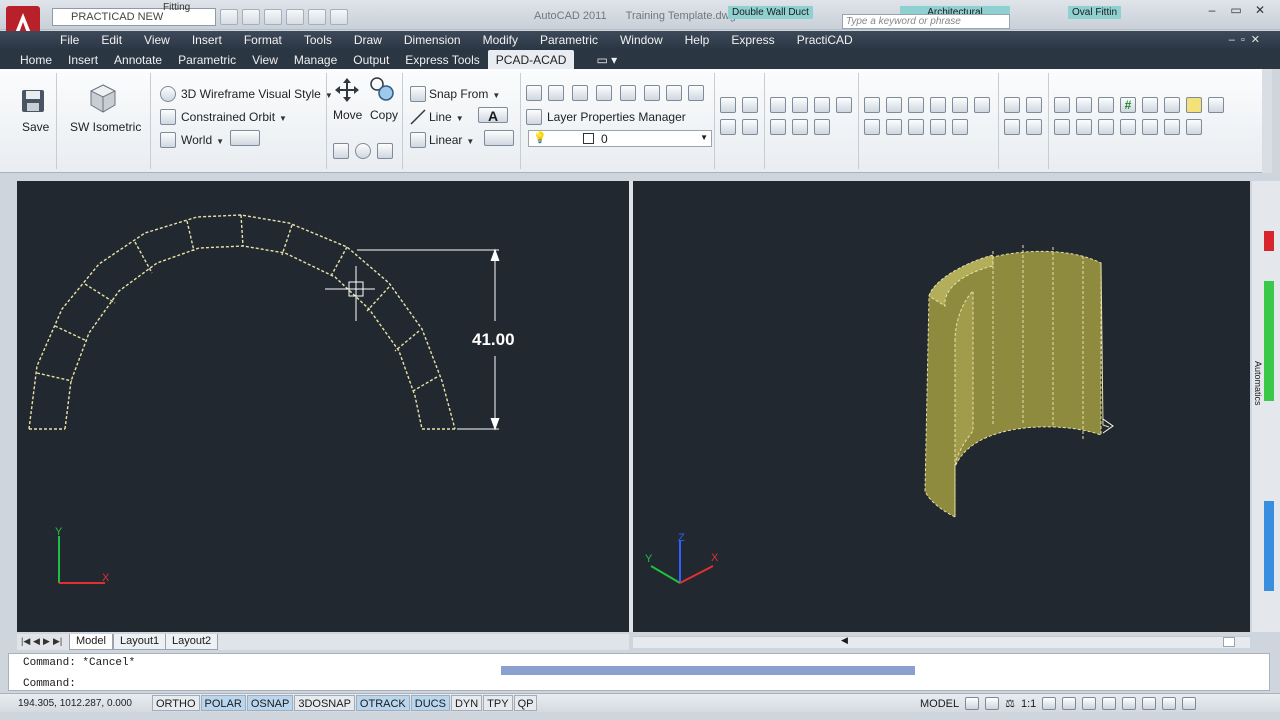 This screenshot has width=1280, height=720. Describe the element at coordinates (347, 90) in the screenshot. I see `move-icon` at that location.